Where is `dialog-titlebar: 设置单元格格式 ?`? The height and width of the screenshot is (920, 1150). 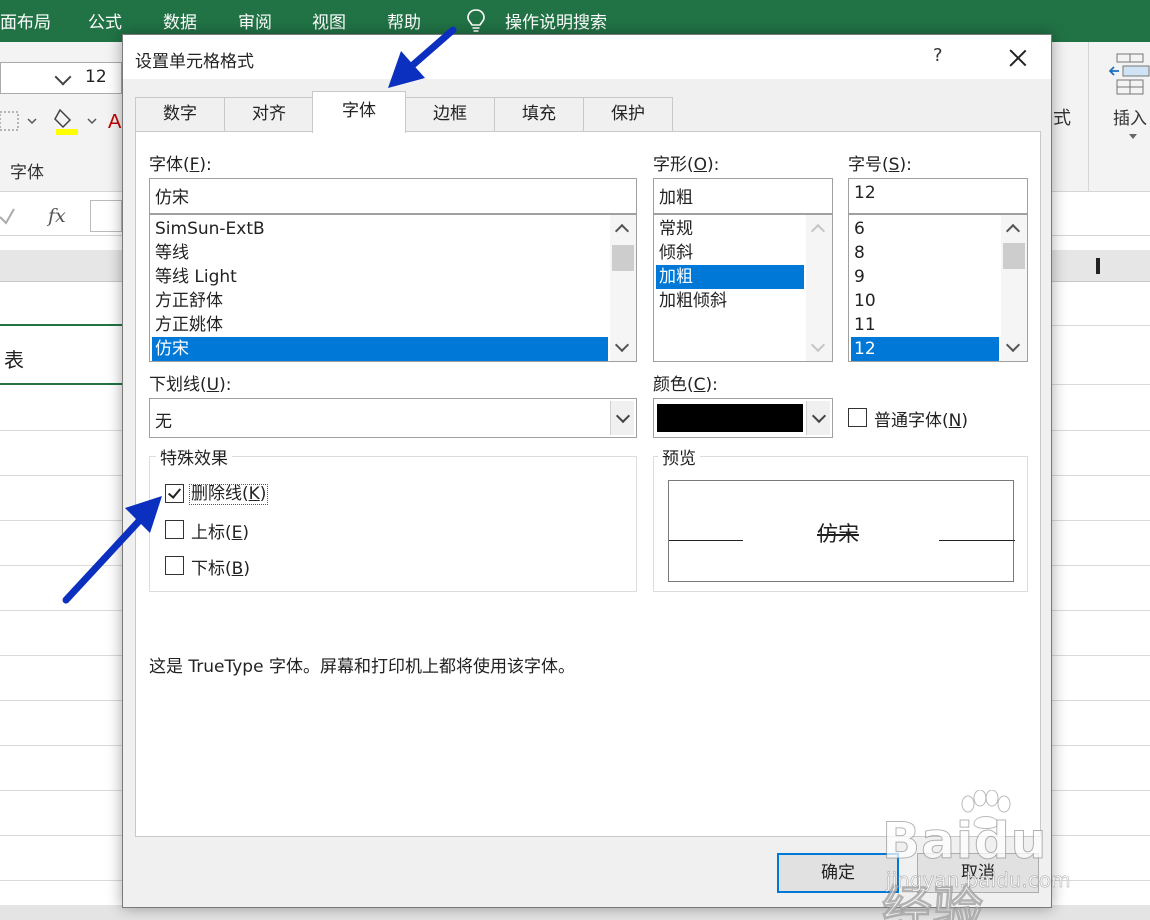
dialog-titlebar: 设置单元格格式 ? is located at coordinates (587, 57).